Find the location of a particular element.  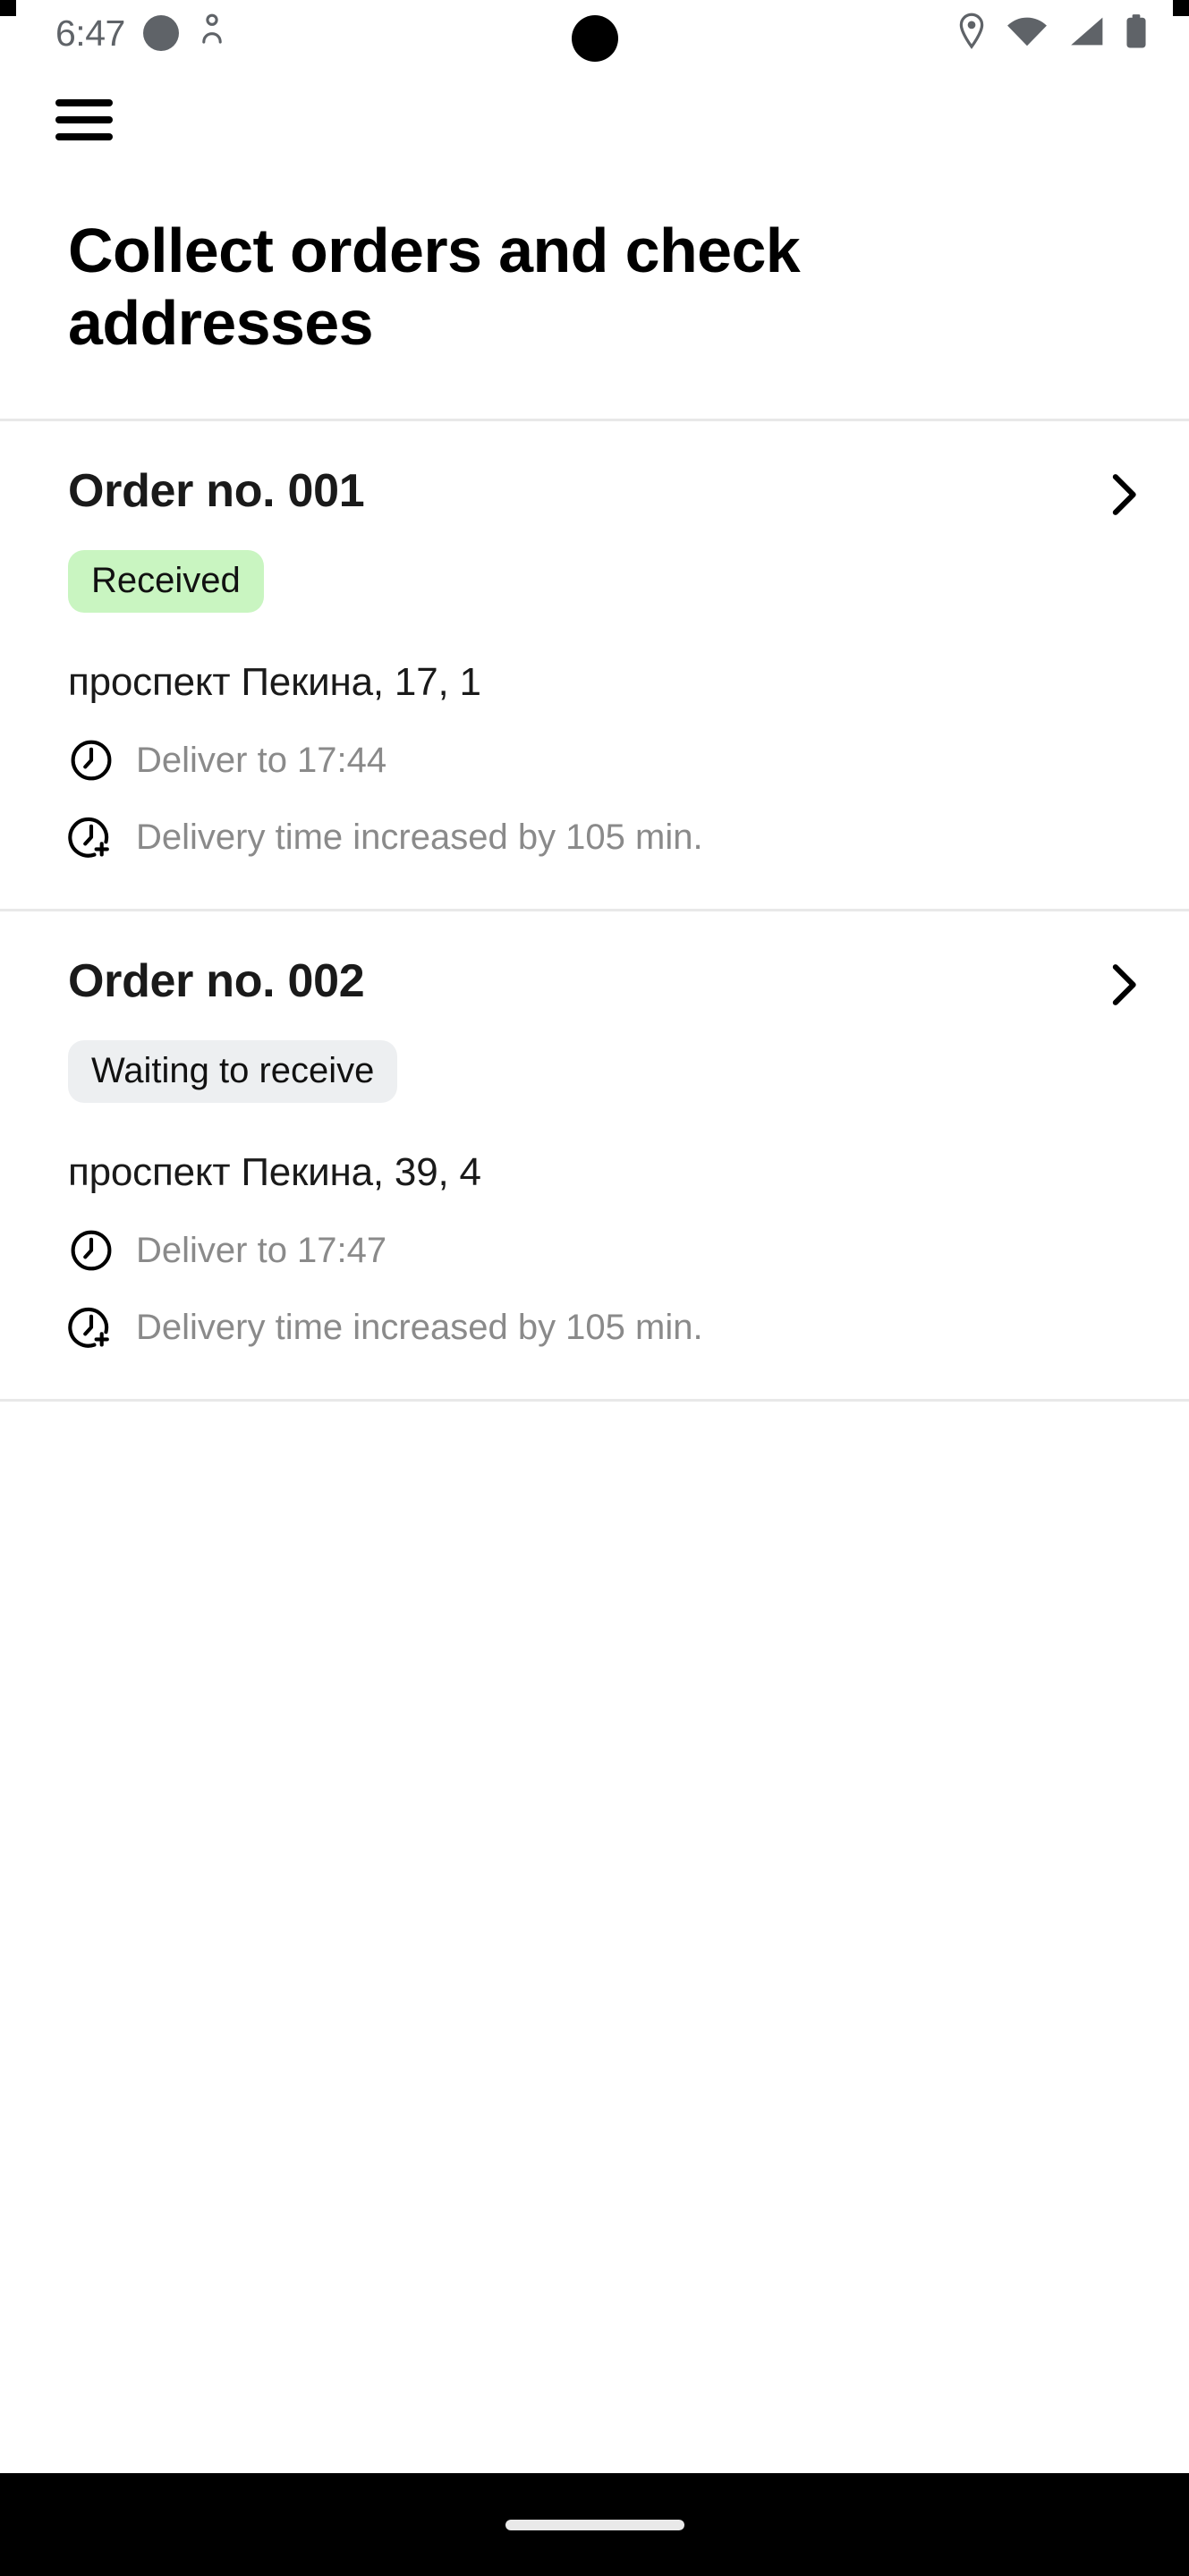

app-bar is located at coordinates (594, 120).